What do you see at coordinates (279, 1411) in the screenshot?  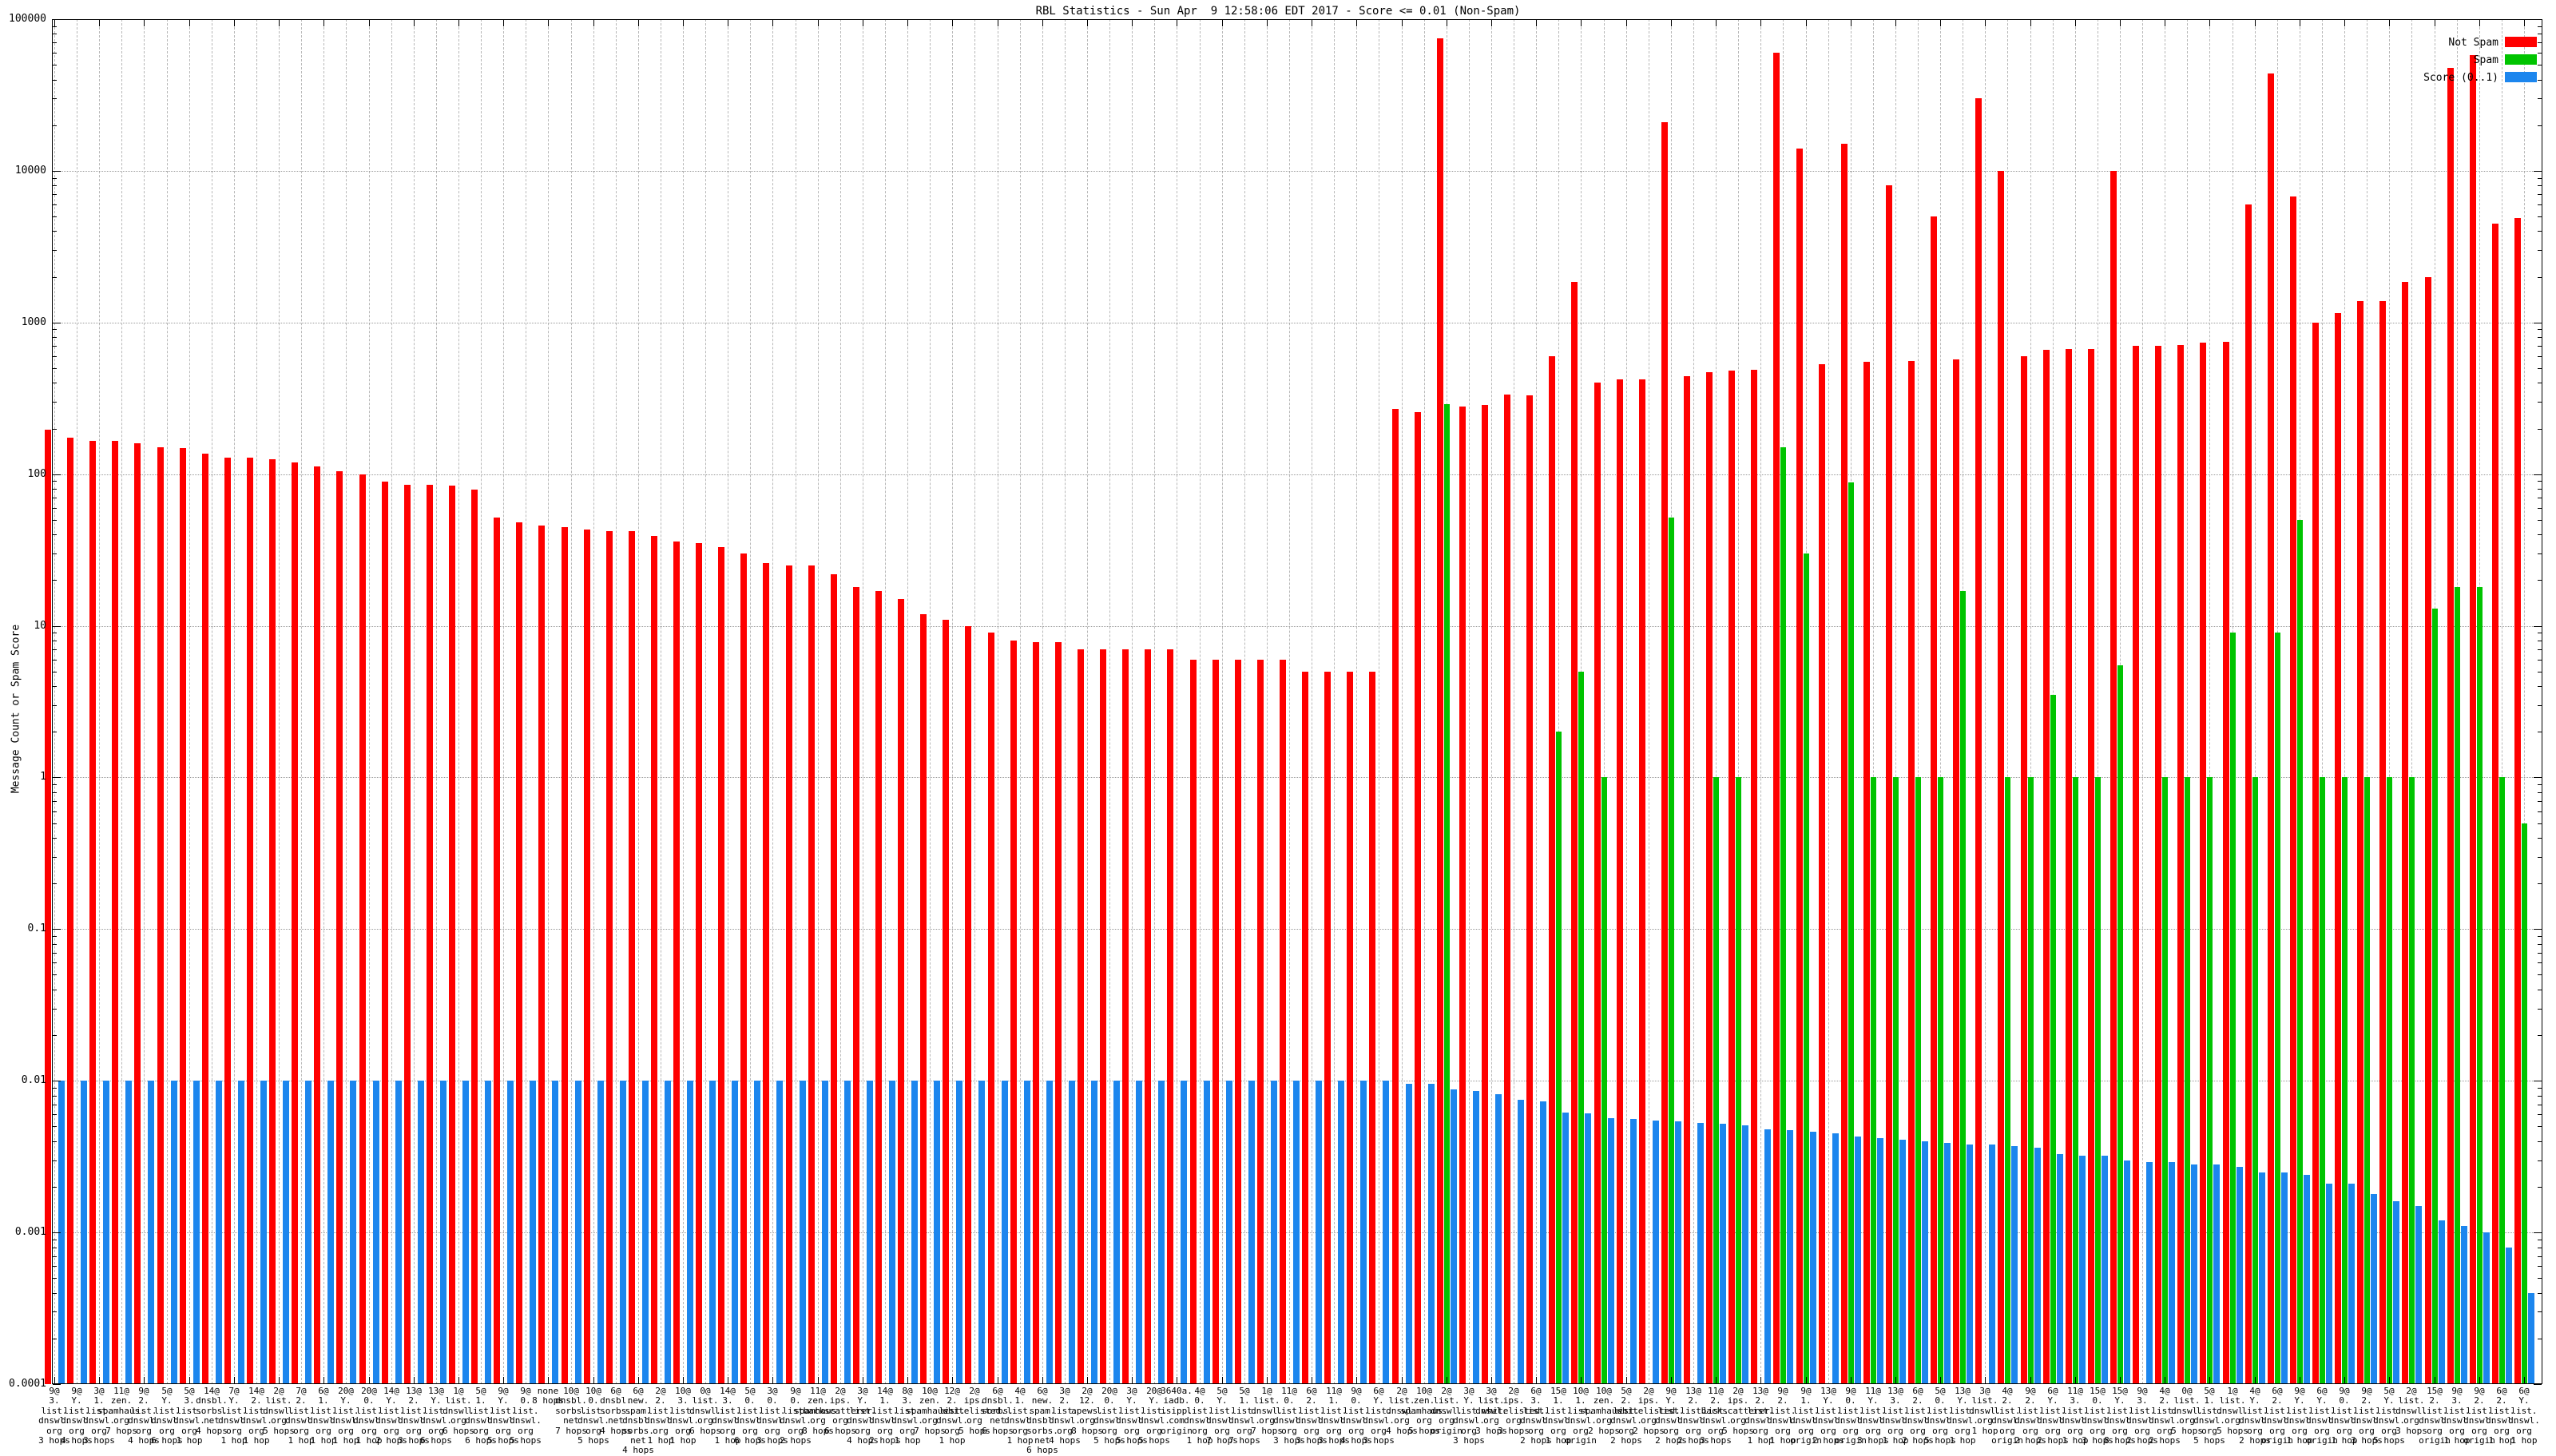 I see `x-category-label: 2@ list. dnswl. org 5 hops` at bounding box center [279, 1411].